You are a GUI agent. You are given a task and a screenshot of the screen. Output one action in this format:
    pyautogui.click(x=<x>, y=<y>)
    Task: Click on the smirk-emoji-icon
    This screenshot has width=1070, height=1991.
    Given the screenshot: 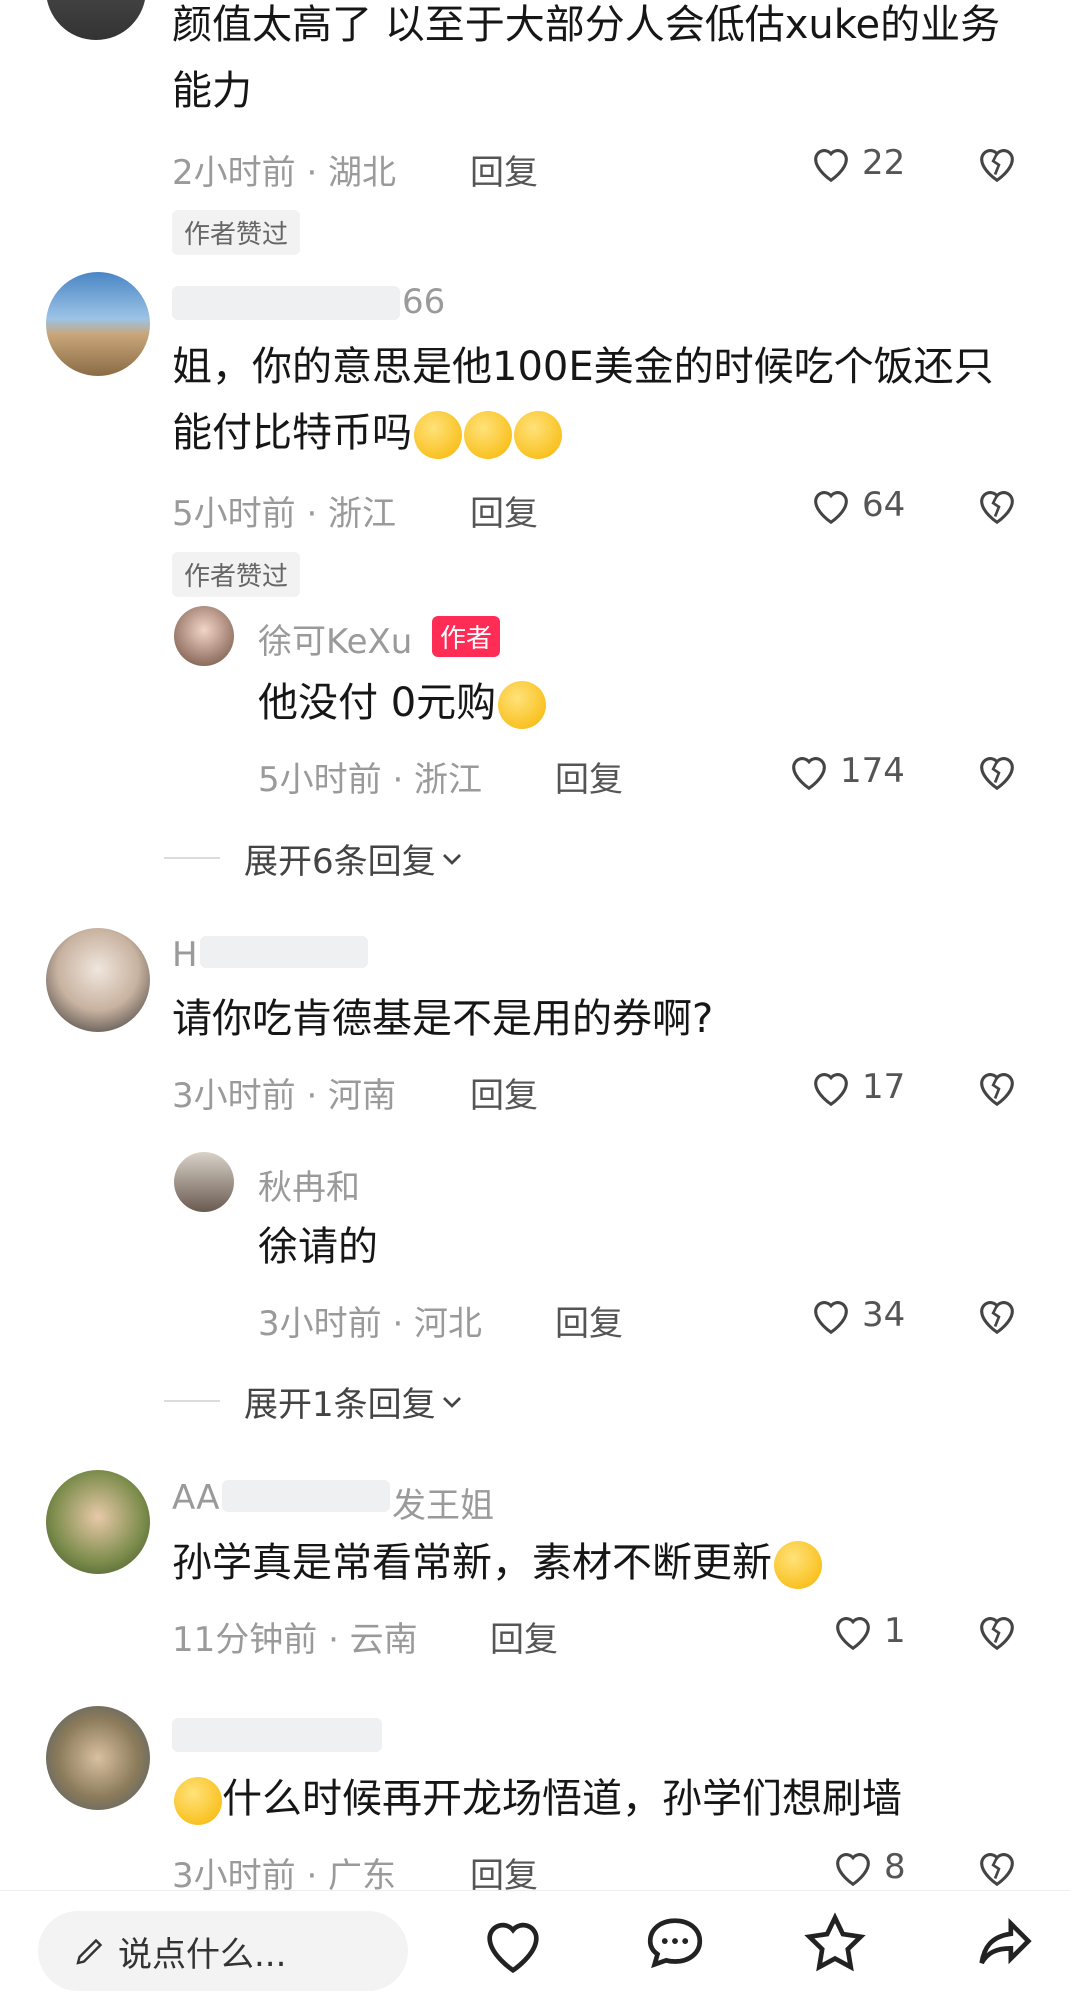 What is the action you would take?
    pyautogui.click(x=522, y=705)
    